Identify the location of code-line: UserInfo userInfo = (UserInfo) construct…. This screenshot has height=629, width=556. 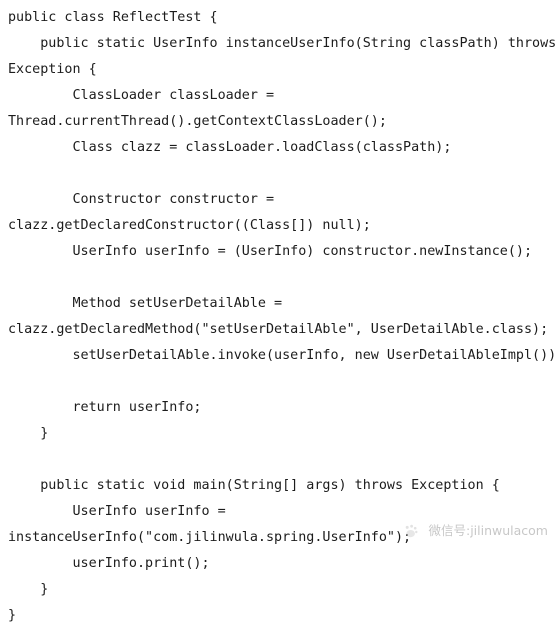
(270, 251).